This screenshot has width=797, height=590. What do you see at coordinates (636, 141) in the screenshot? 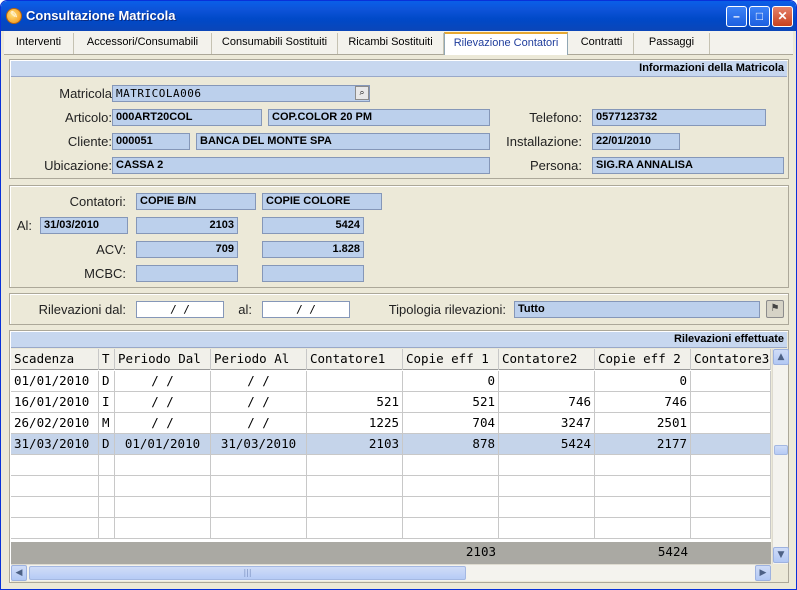
I see `installazione-field: 22/01/2010` at bounding box center [636, 141].